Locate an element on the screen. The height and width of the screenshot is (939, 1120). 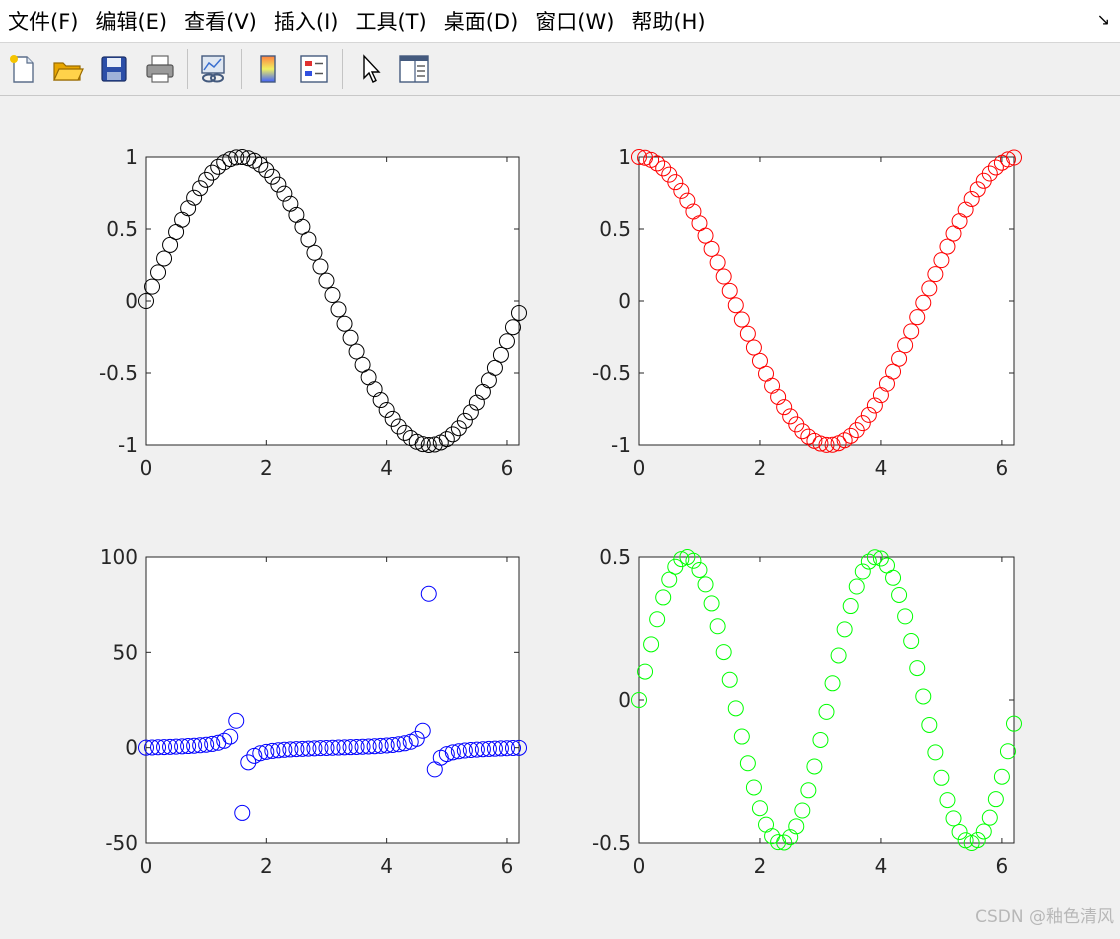
link-plot-icon is located at coordinates (213, 69).